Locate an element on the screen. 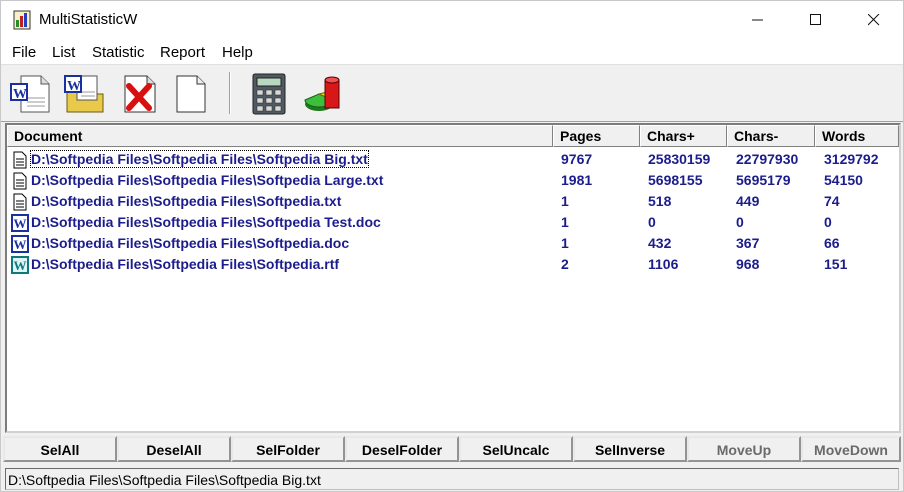 The width and height of the screenshot is (904, 492). calculator-icon is located at coordinates (269, 94).